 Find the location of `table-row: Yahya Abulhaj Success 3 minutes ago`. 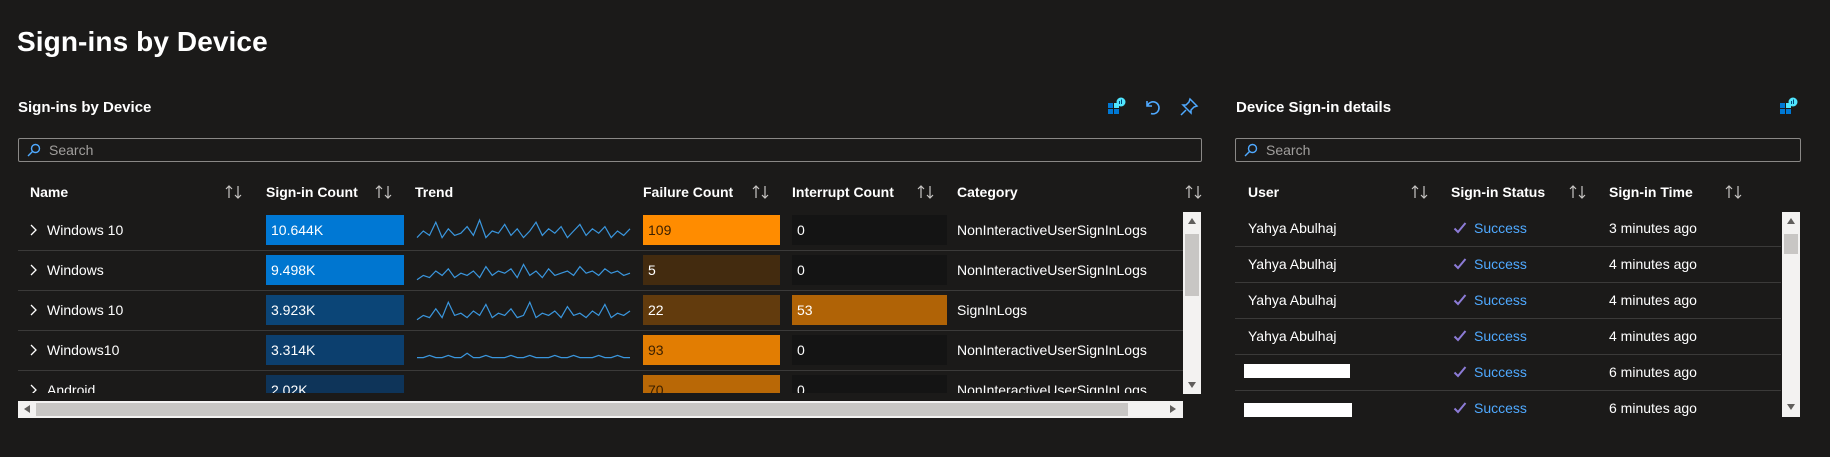

table-row: Yahya Abulhaj Success 3 minutes ago is located at coordinates (1508, 228).